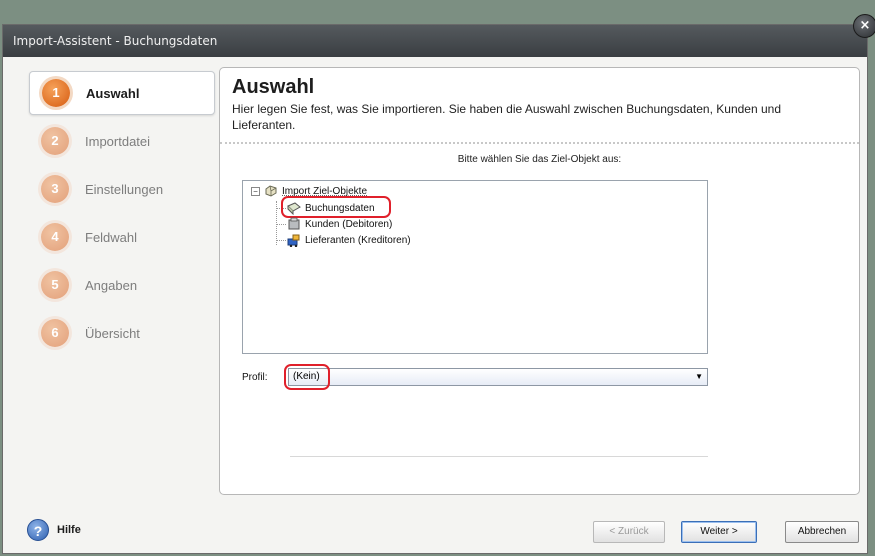  I want to click on dropdown-arrow-icon: ▼, so click(699, 377).